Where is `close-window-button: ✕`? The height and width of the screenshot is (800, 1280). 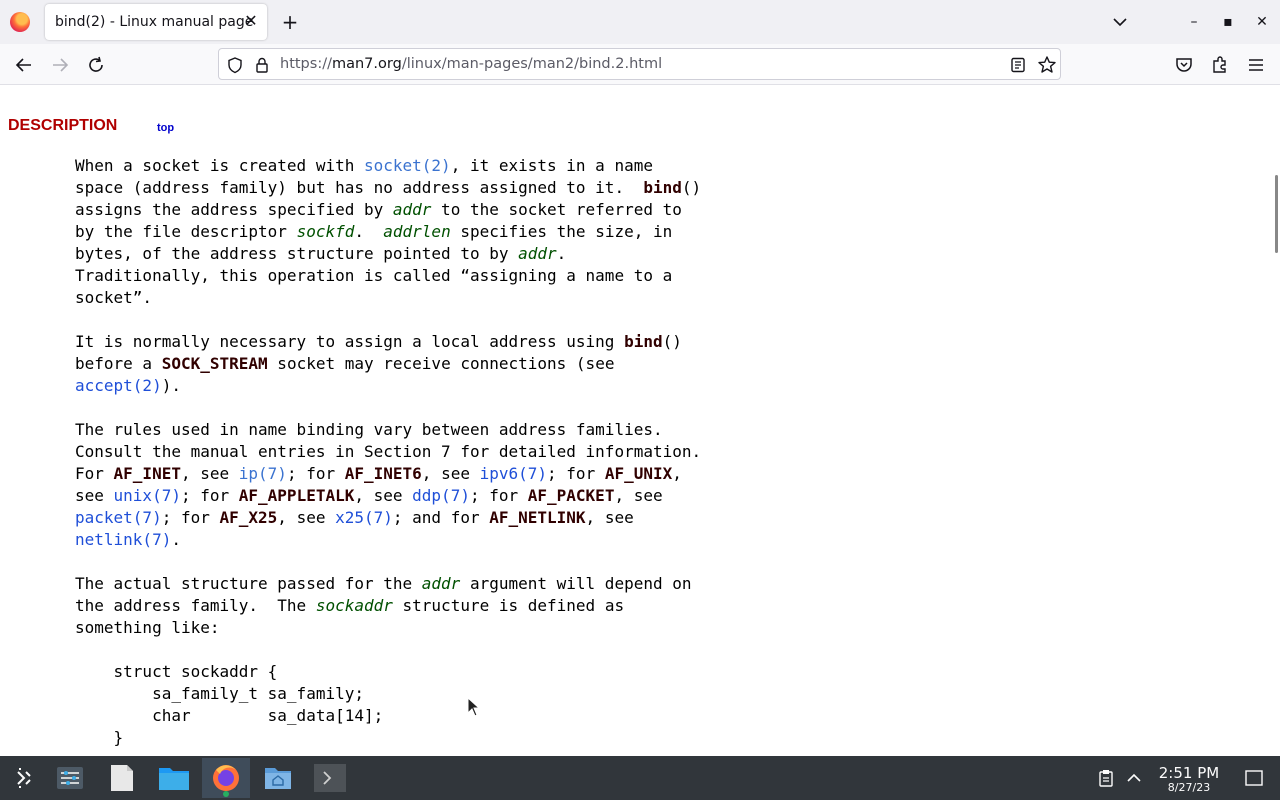
close-window-button: ✕ is located at coordinates (1262, 22).